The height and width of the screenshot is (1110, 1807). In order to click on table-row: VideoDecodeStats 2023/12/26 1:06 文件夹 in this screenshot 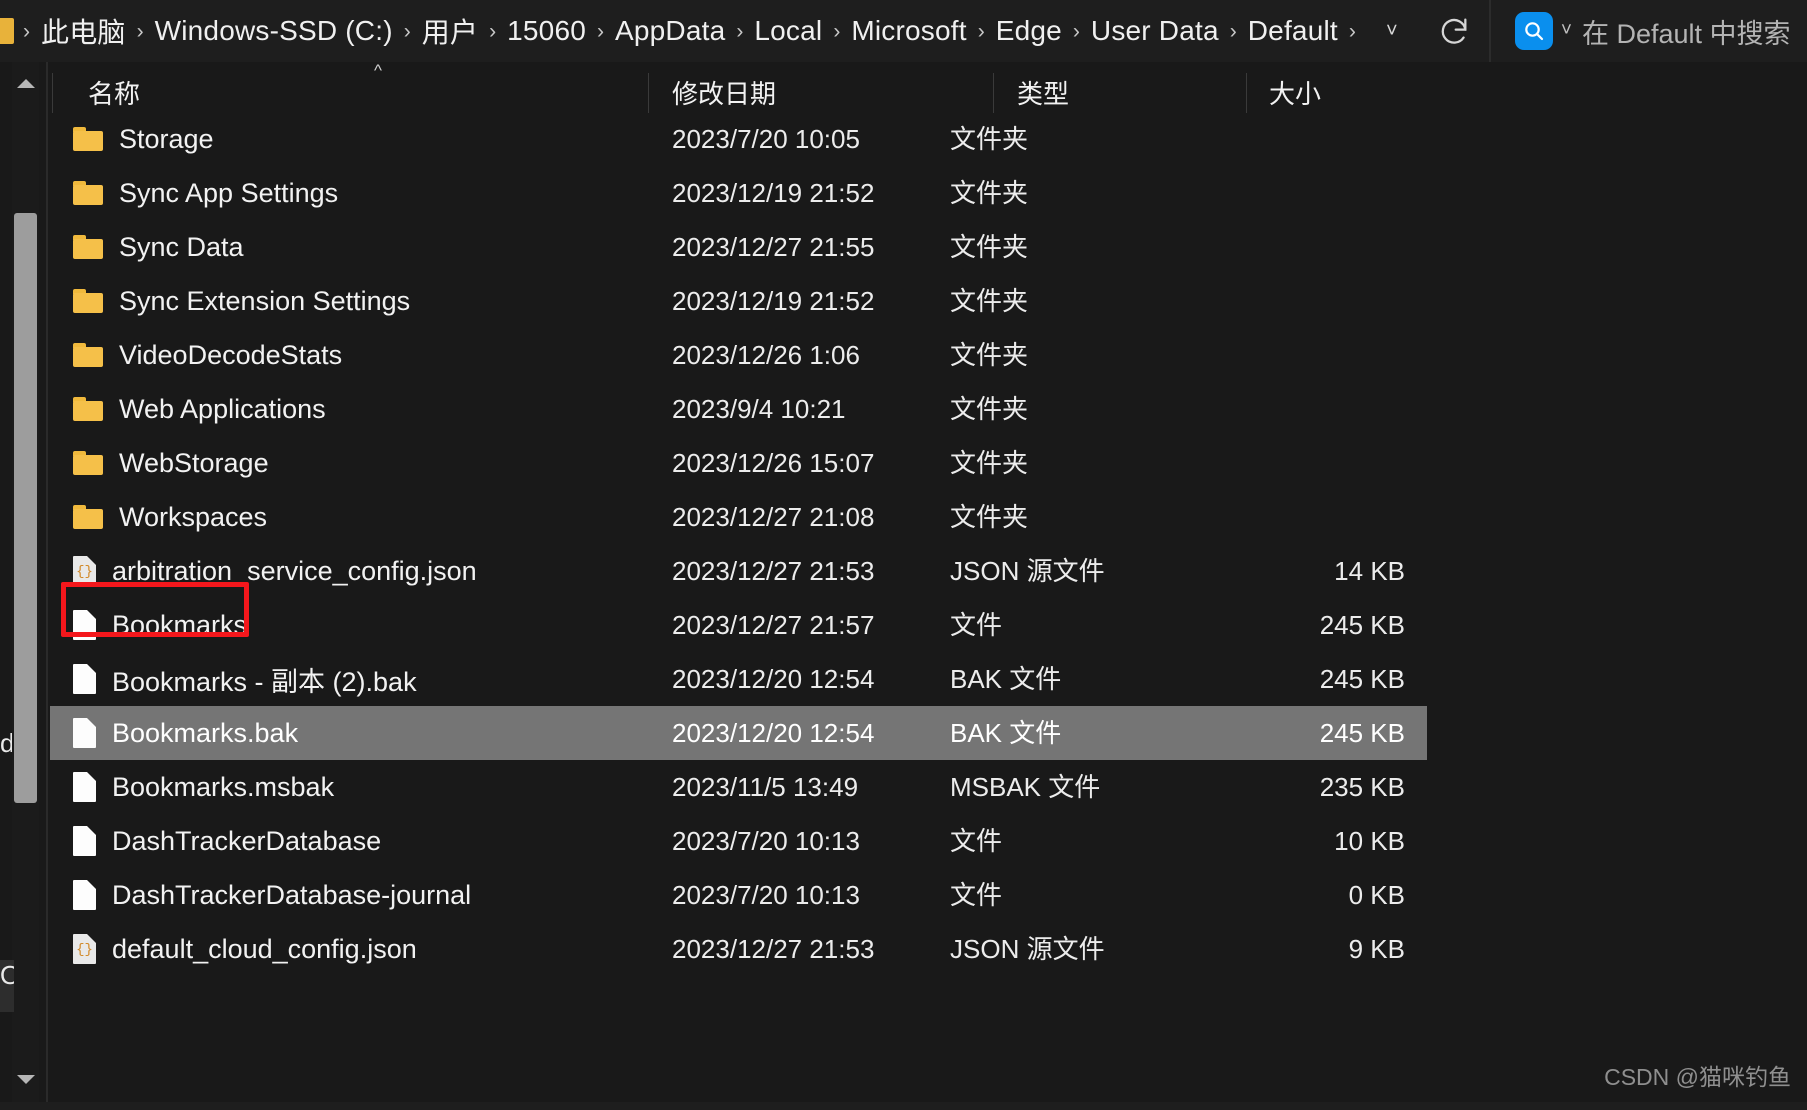, I will do `click(750, 355)`.